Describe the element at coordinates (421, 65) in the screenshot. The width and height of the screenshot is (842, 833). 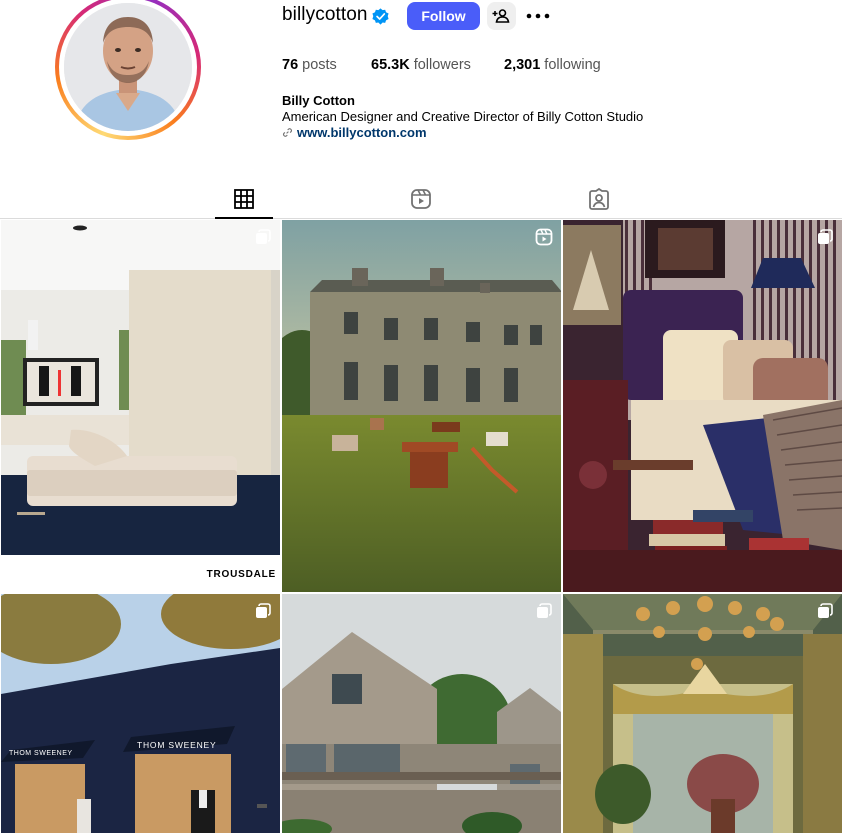
I see `followers-link: 65.3K followers` at that location.